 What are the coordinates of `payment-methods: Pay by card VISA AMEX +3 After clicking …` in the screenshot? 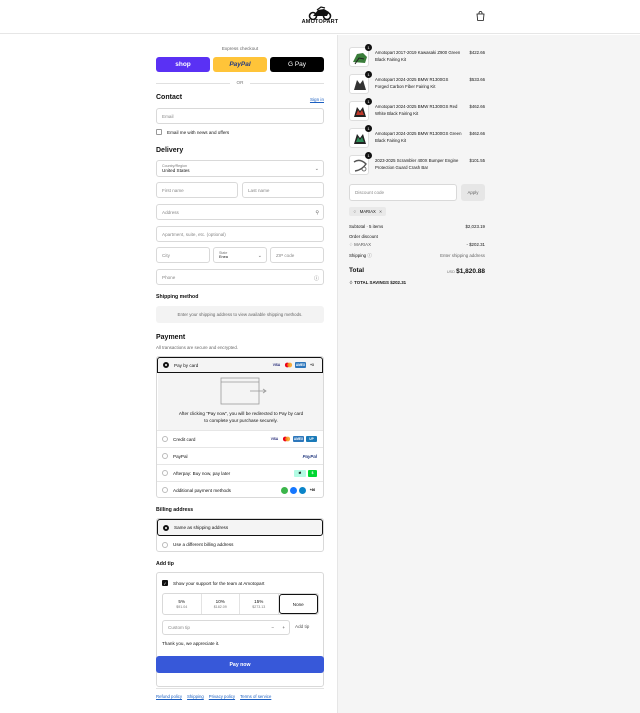 It's located at (240, 427).